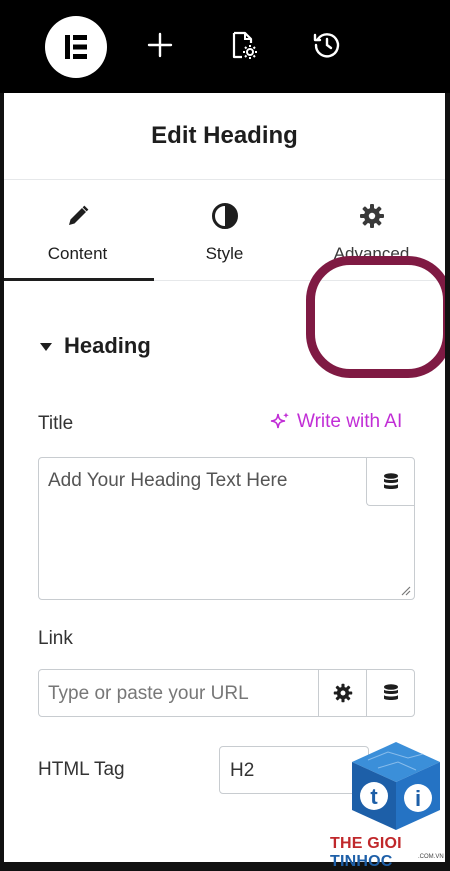  I want to click on plus-icon, so click(160, 45).